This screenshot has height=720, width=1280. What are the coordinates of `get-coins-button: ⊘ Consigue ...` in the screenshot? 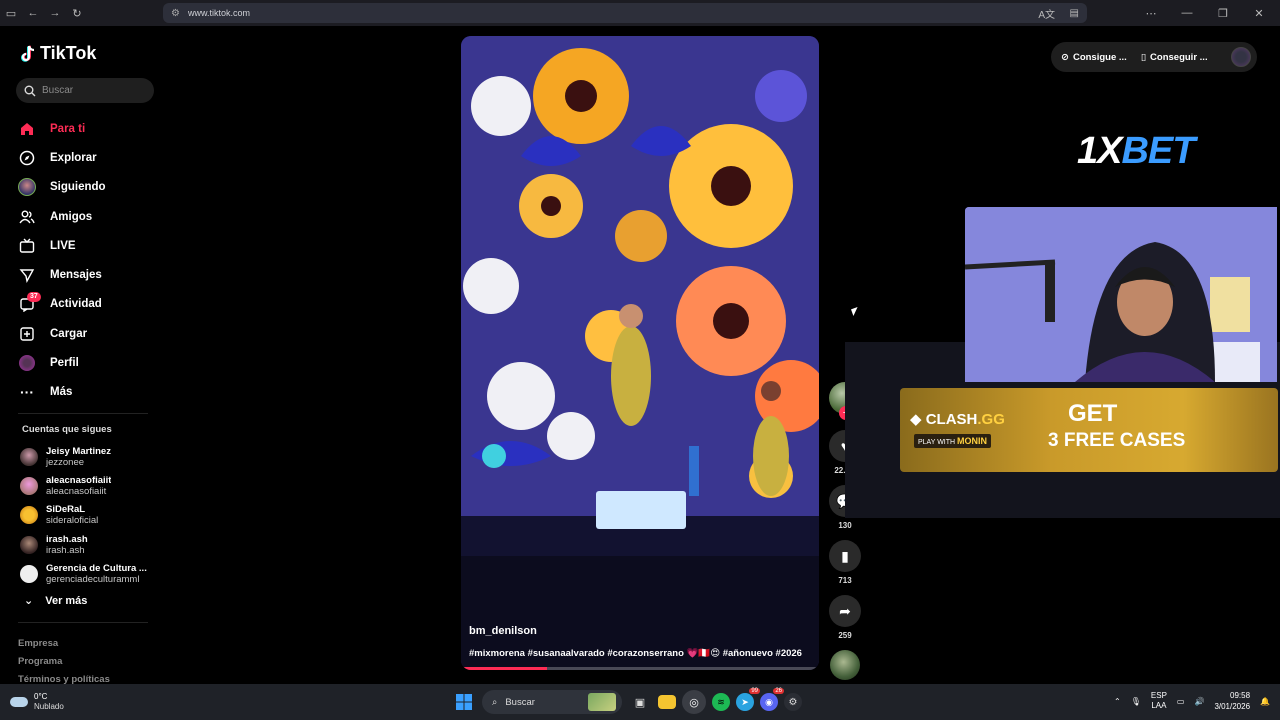 It's located at (1094, 57).